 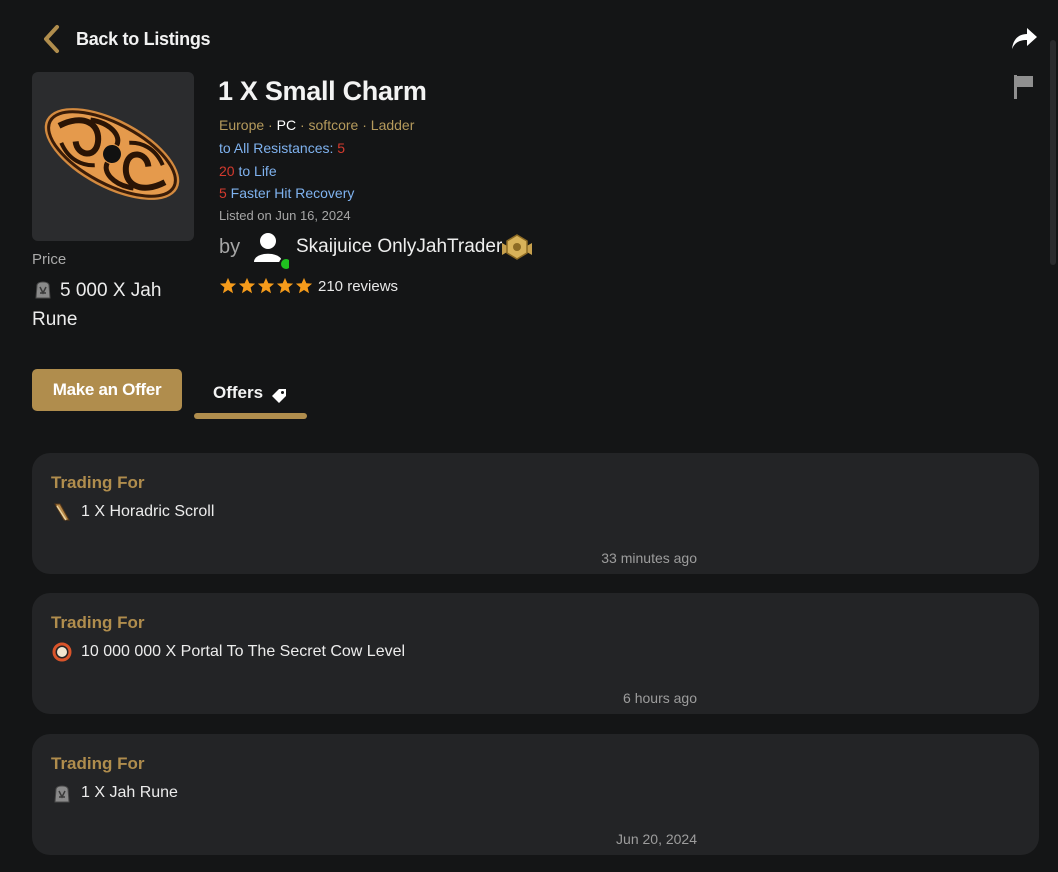 I want to click on offer-time: 6 hours ago, so click(x=660, y=698).